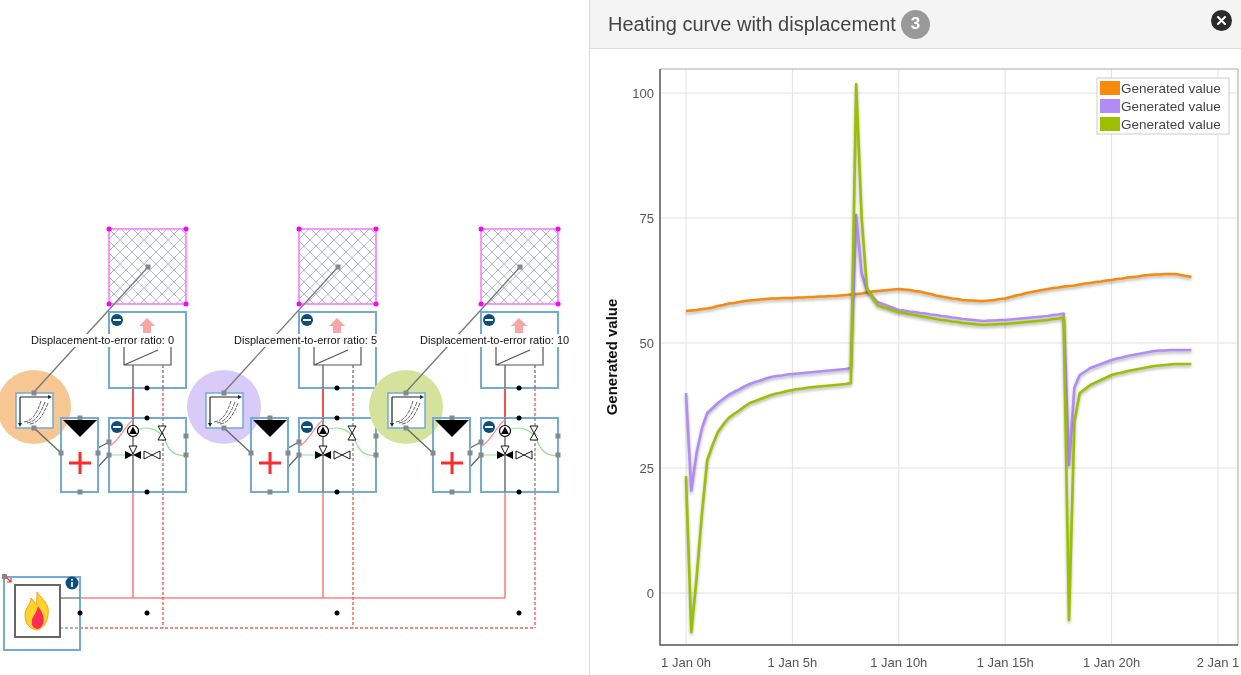 Image resolution: width=1241 pixels, height=675 pixels. I want to click on close-icon, so click(1221, 20).